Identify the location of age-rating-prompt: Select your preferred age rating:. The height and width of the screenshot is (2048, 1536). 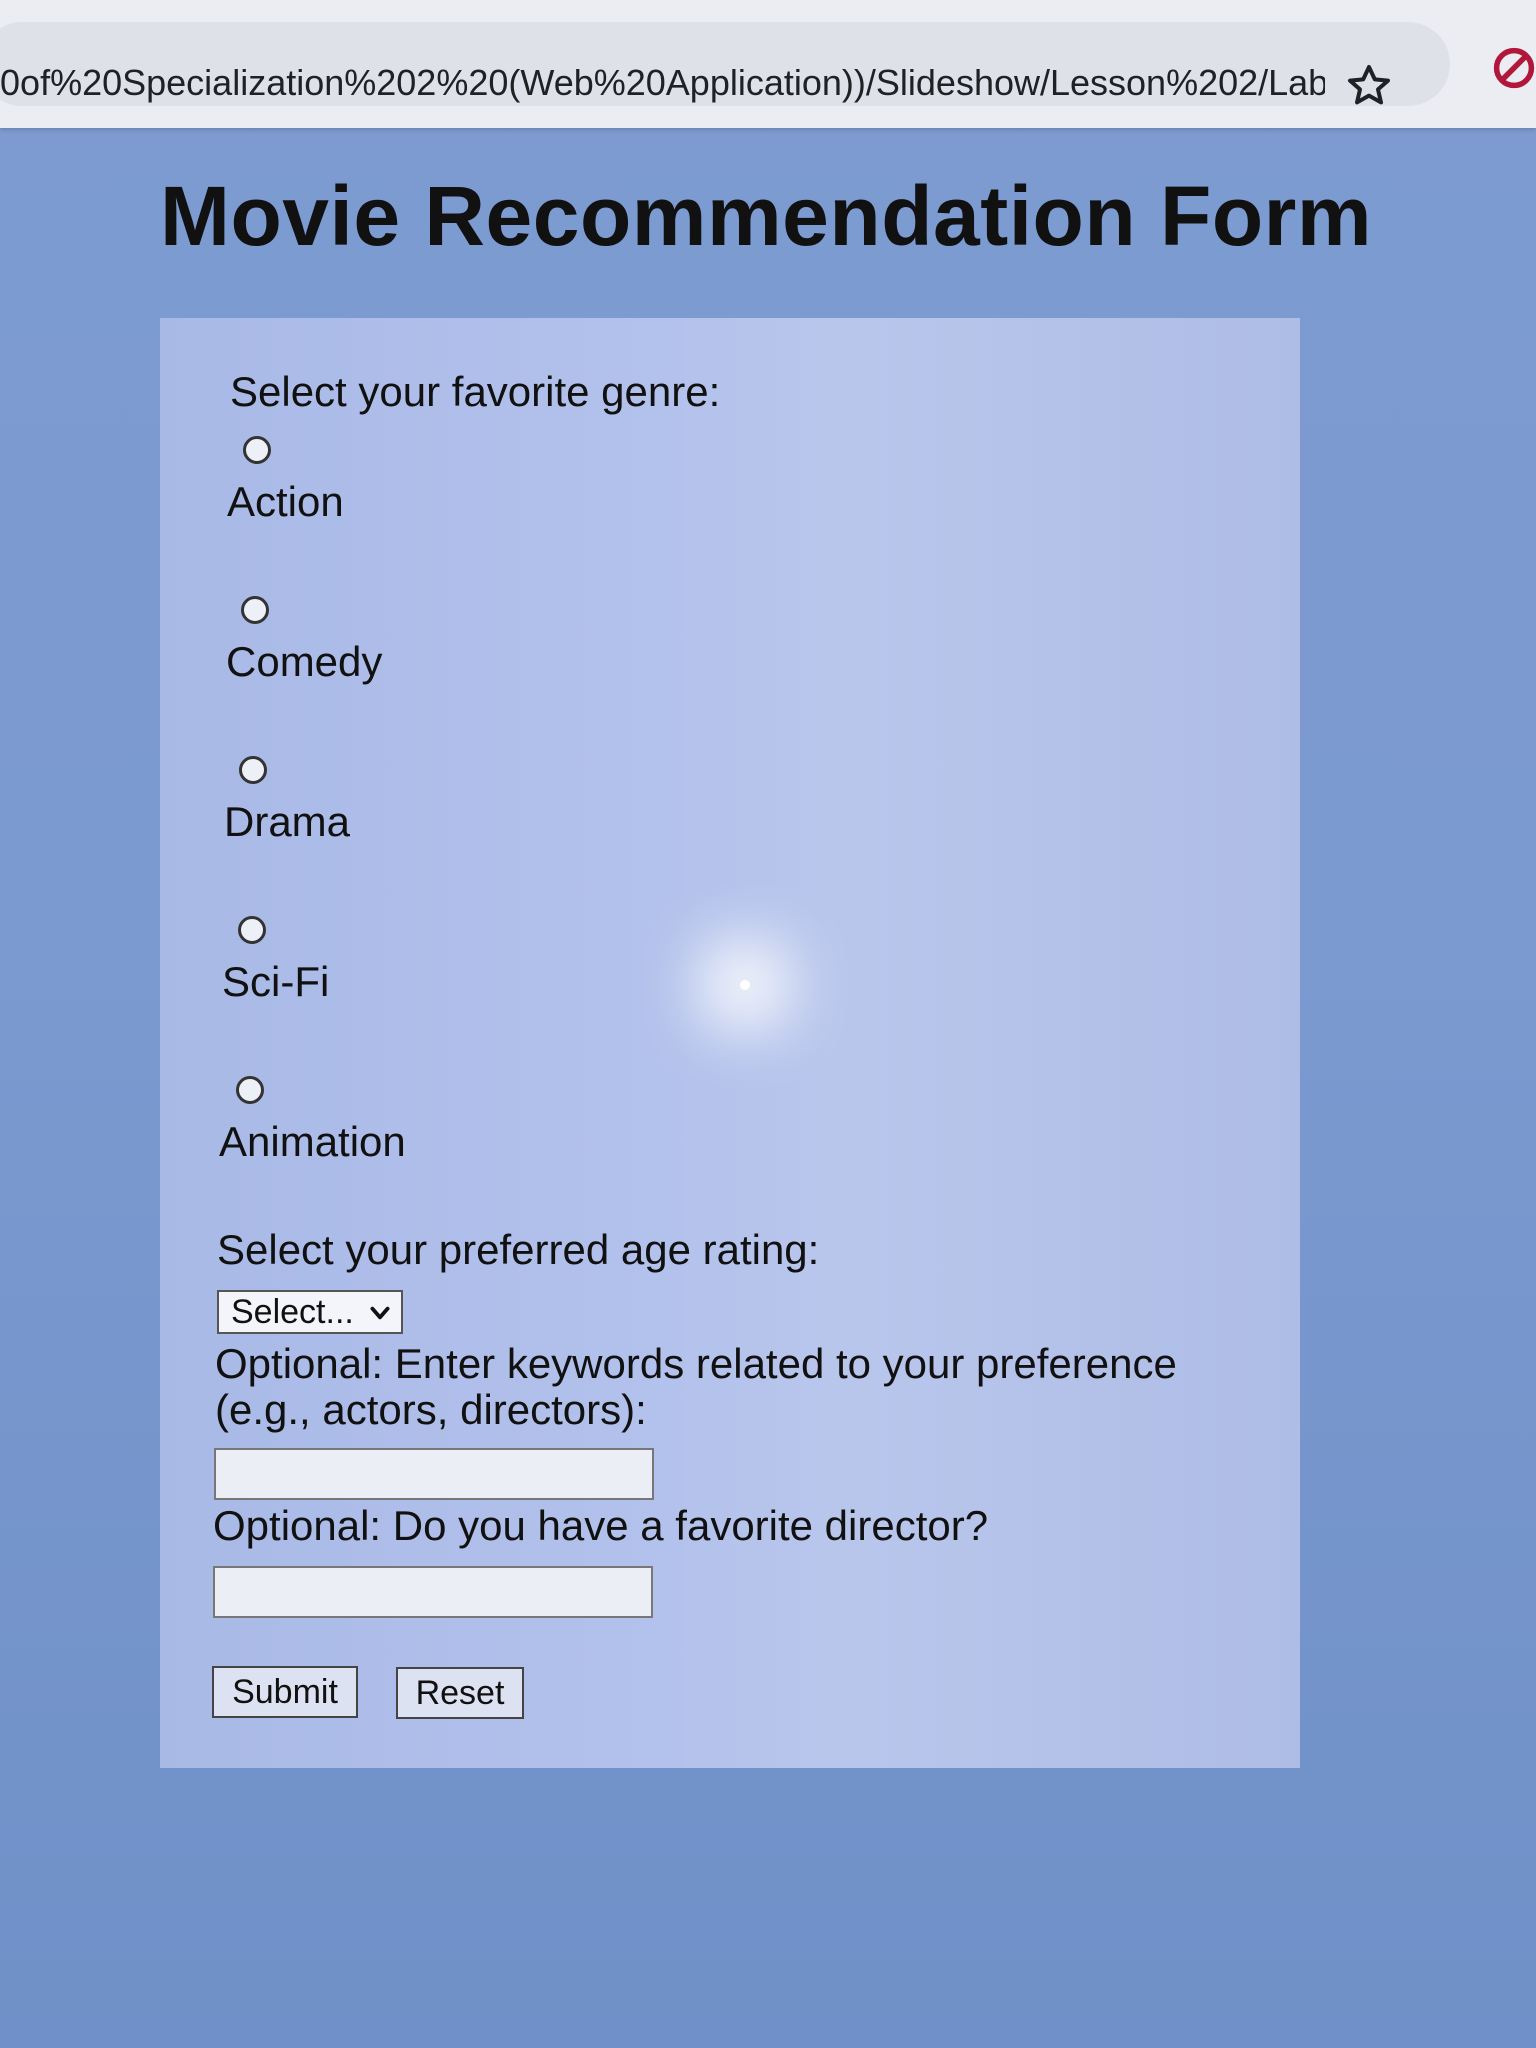
(518, 1249).